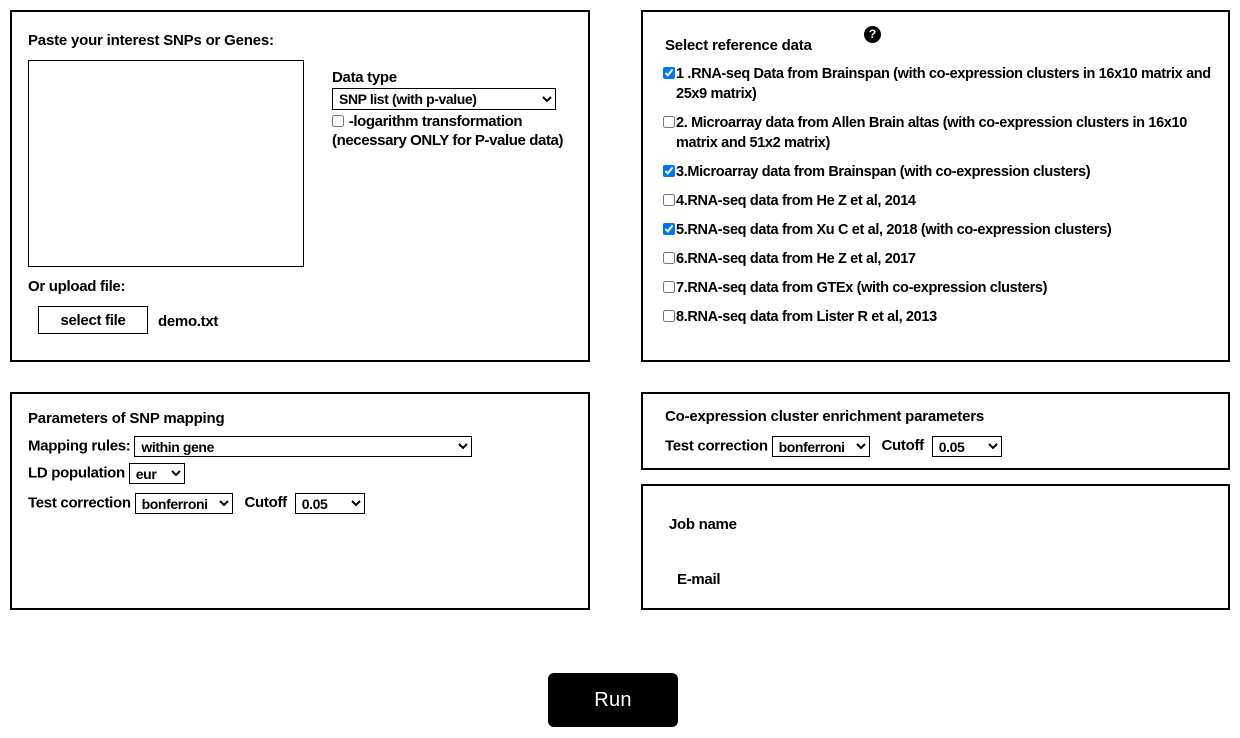 The height and width of the screenshot is (738, 1240). I want to click on reference-item-6-checkbox, so click(669, 258).